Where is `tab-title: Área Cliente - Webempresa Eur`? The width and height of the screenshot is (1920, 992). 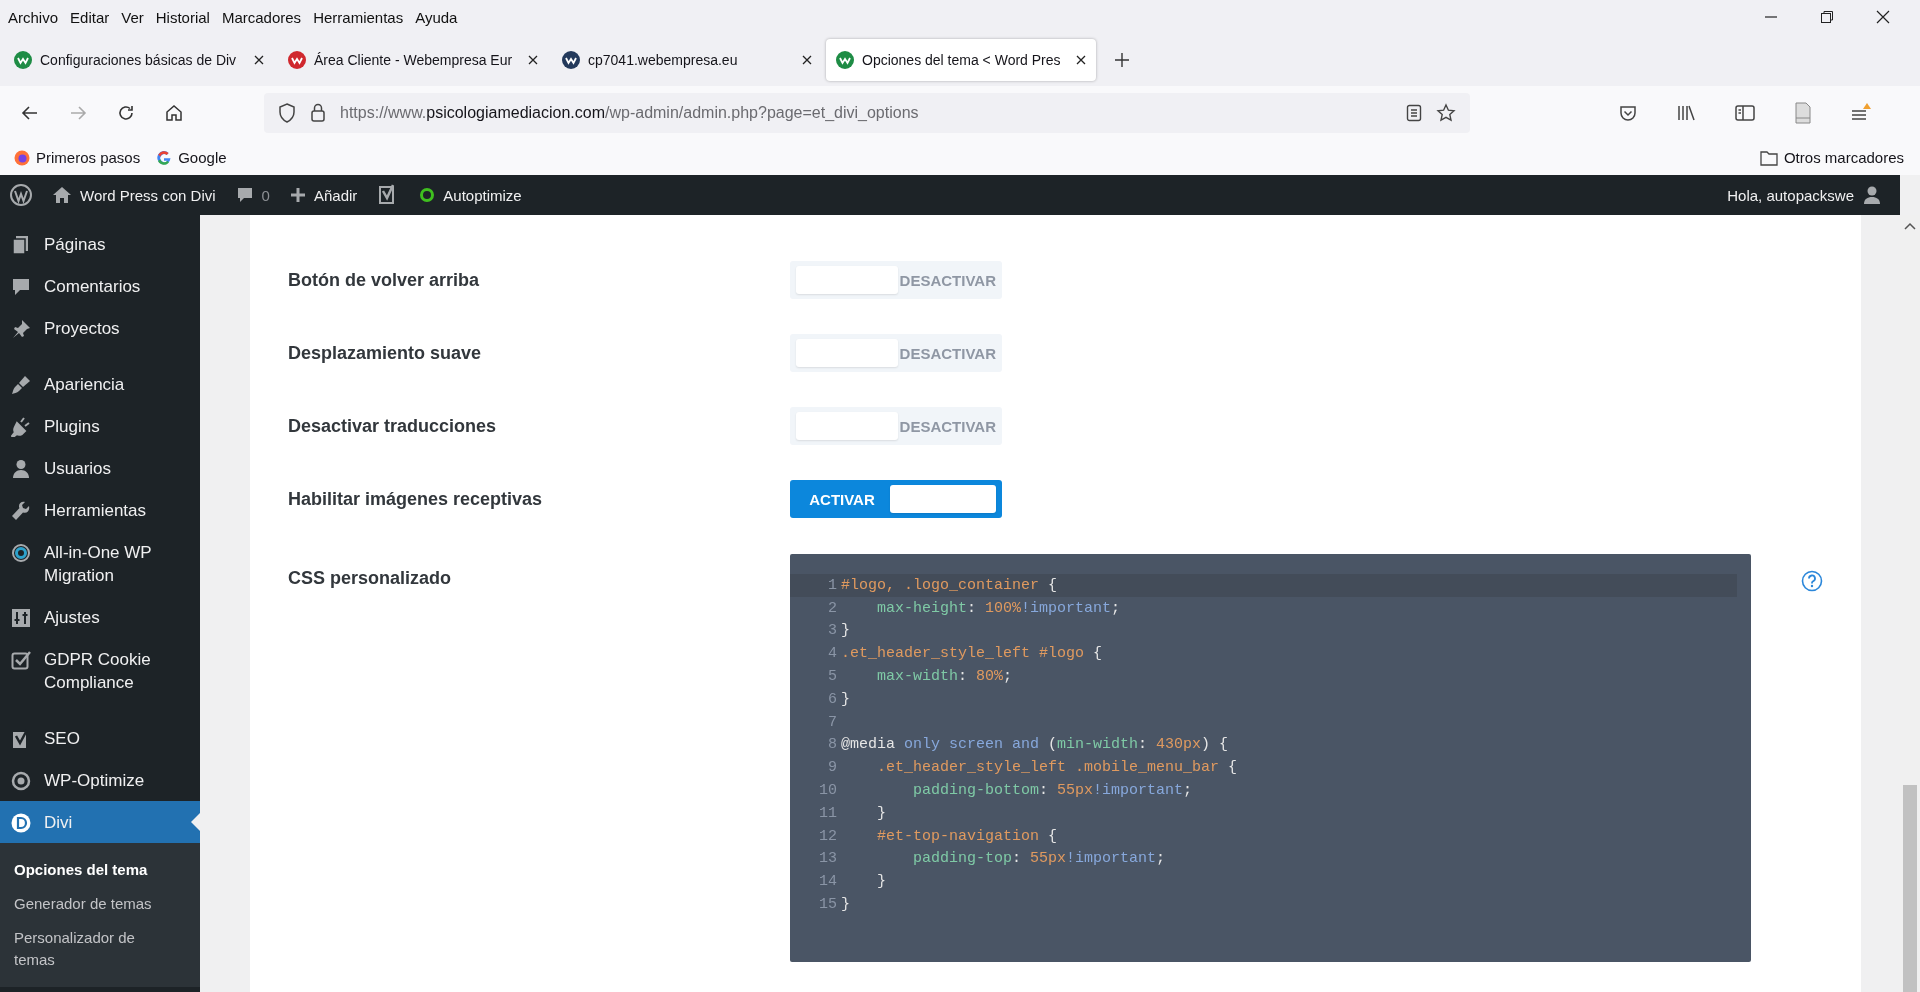 tab-title: Área Cliente - Webempresa Eur is located at coordinates (414, 60).